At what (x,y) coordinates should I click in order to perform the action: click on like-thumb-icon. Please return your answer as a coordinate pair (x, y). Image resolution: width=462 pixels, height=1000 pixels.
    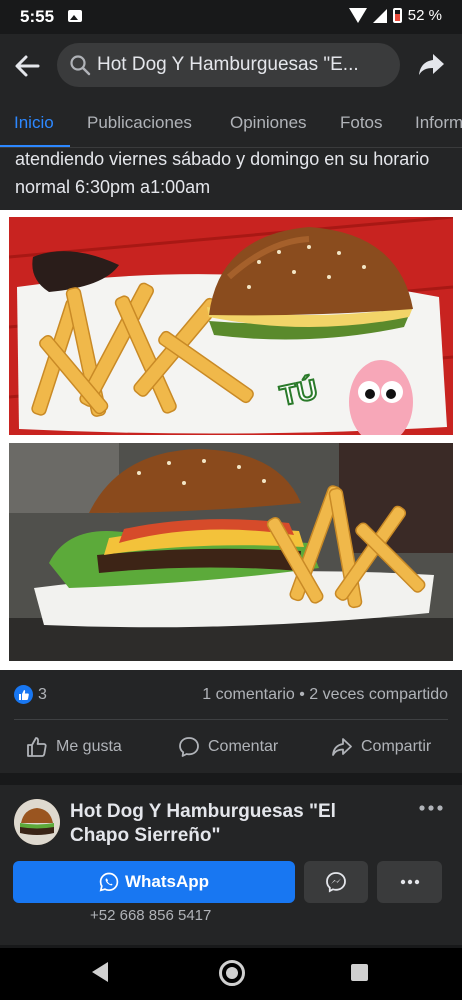
    Looking at the image, I should click on (37, 747).